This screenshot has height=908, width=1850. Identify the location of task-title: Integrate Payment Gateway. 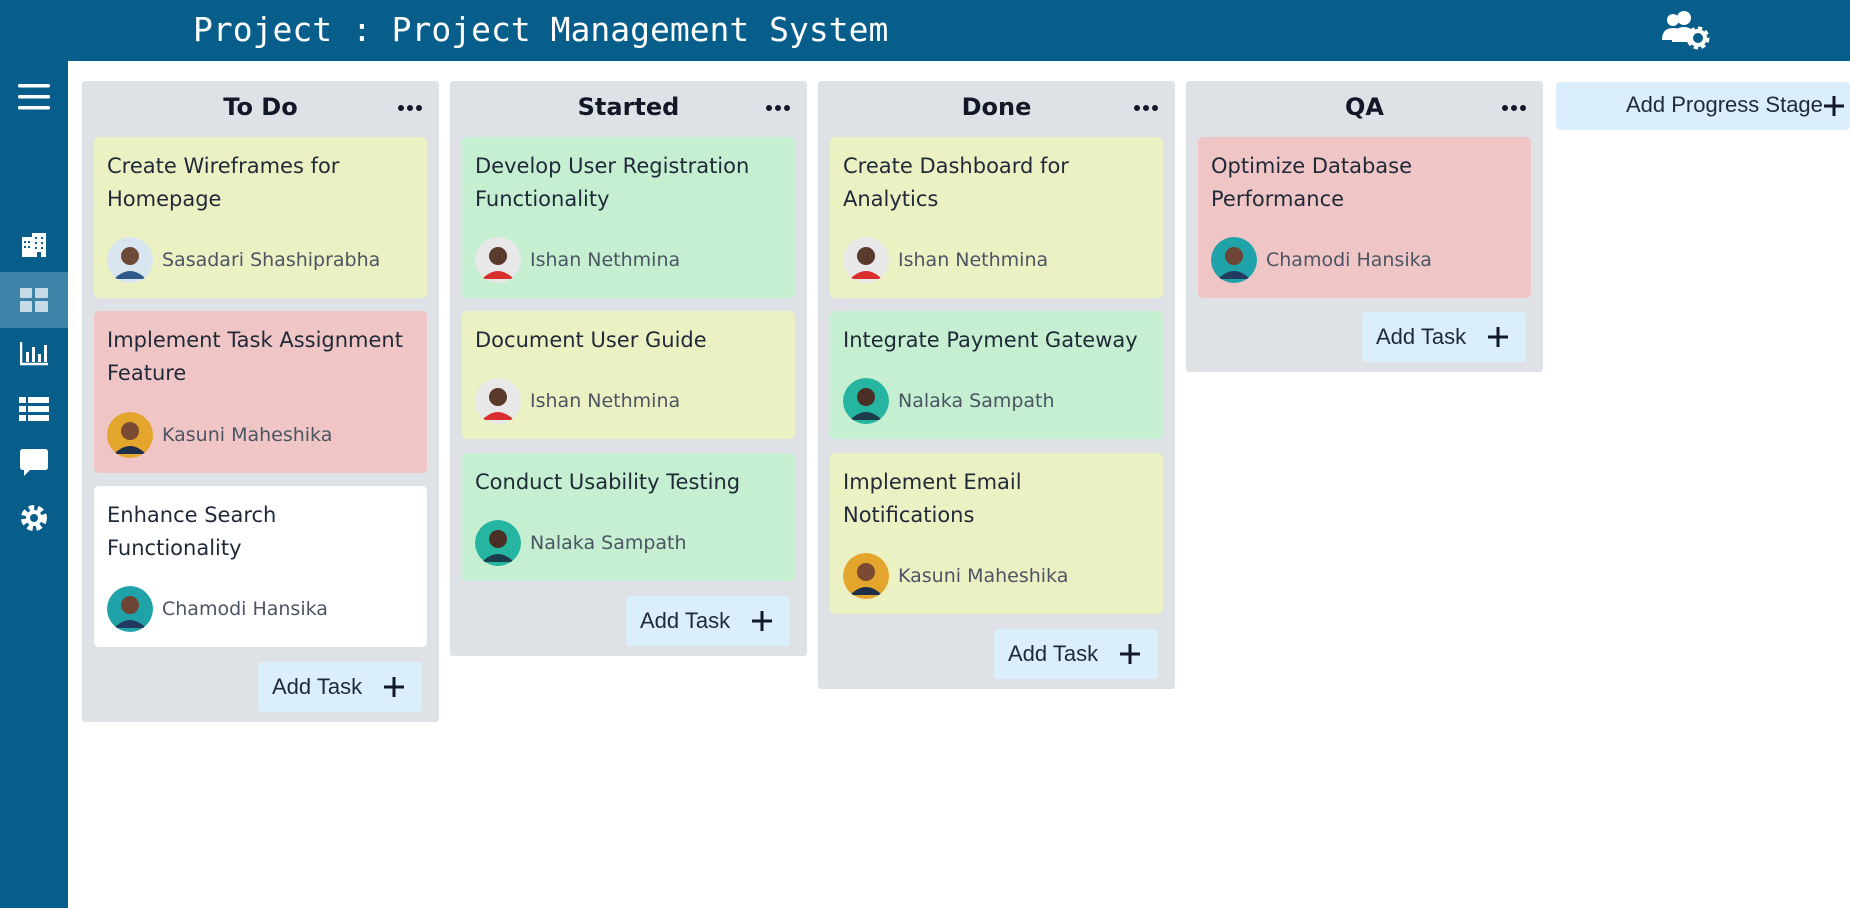
(990, 340).